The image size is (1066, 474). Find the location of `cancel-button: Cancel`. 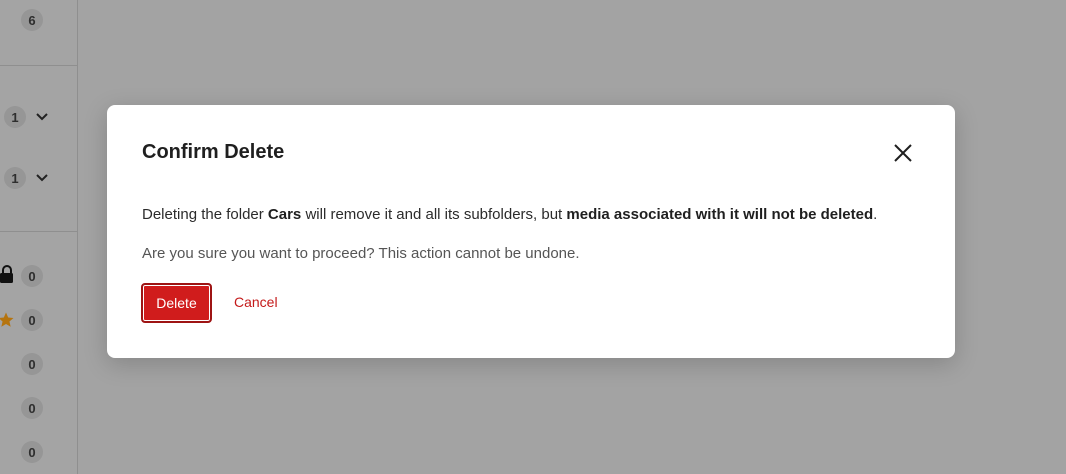

cancel-button: Cancel is located at coordinates (256, 302).